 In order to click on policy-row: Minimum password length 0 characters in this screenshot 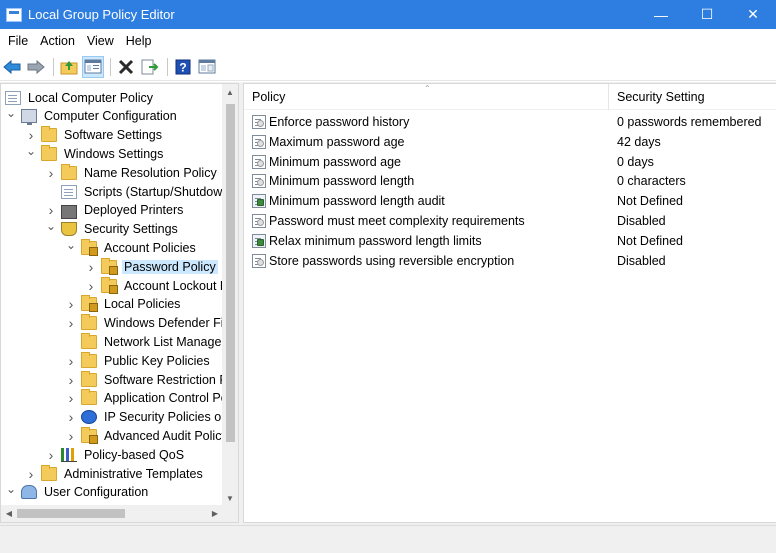, I will do `click(510, 181)`.